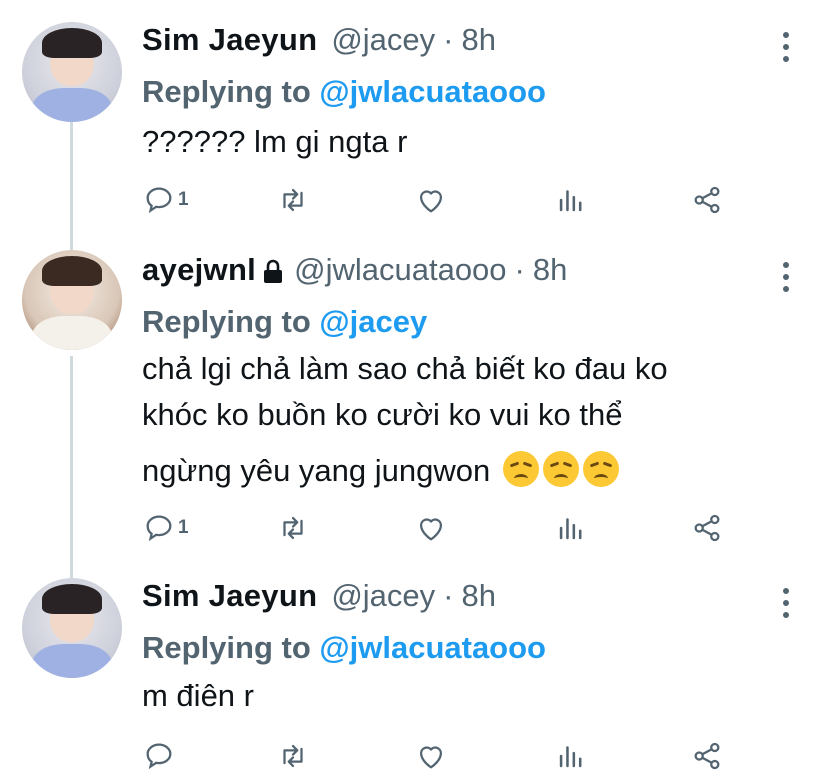 The width and height of the screenshot is (828, 782). I want to click on display-name: ayejwnl, so click(199, 270).